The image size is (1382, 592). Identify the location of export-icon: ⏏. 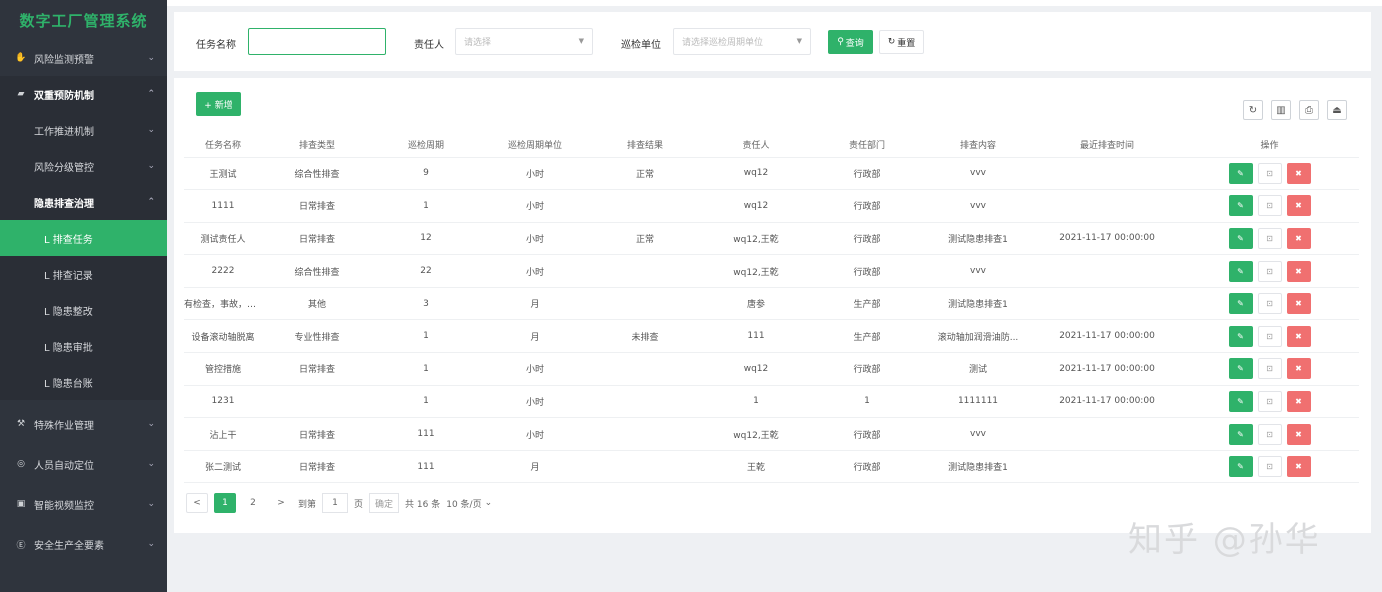
(1337, 110).